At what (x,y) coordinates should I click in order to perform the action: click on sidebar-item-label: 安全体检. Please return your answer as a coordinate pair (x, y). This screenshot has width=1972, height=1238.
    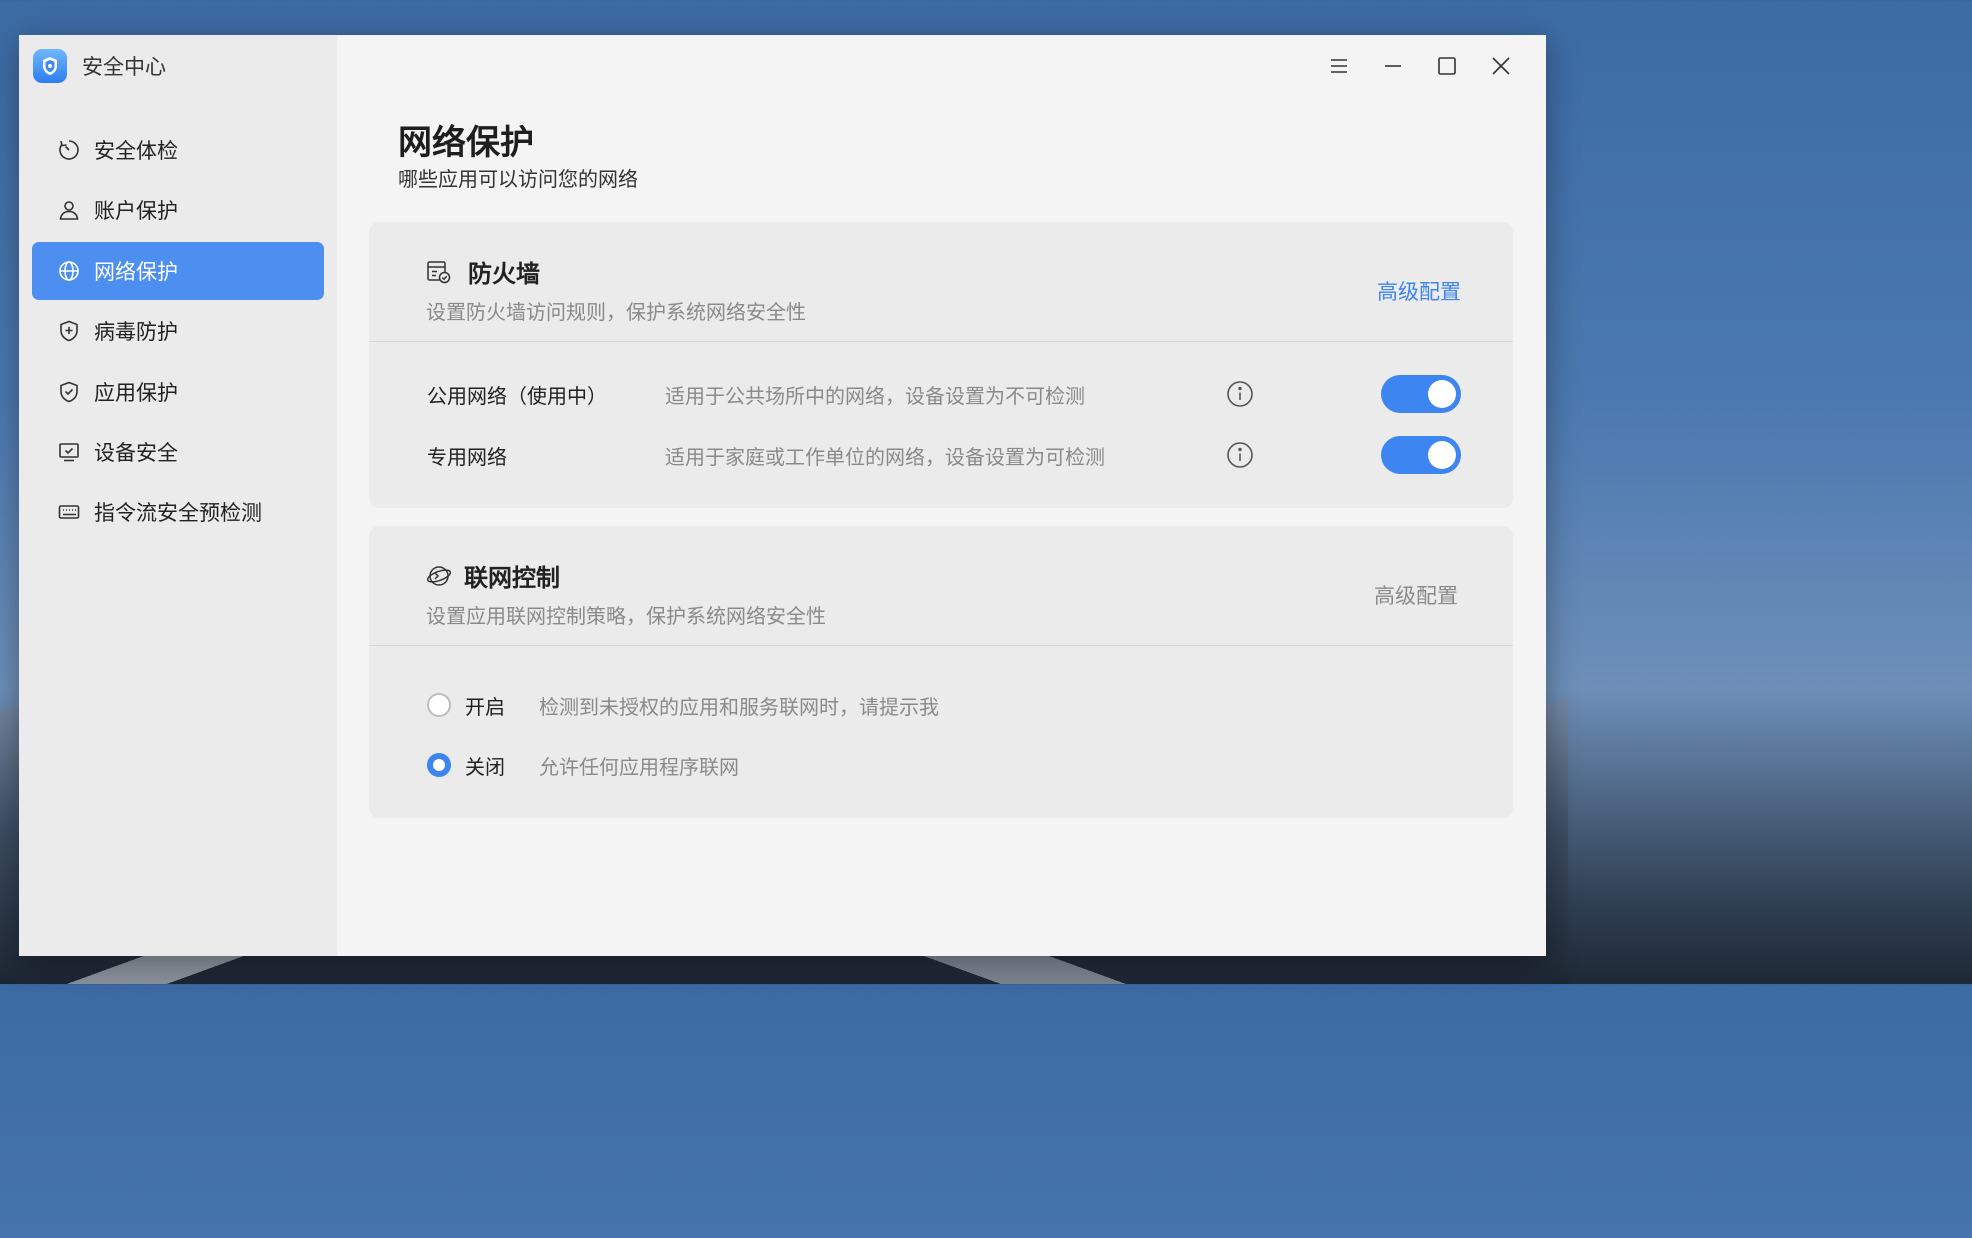
    Looking at the image, I should click on (136, 151).